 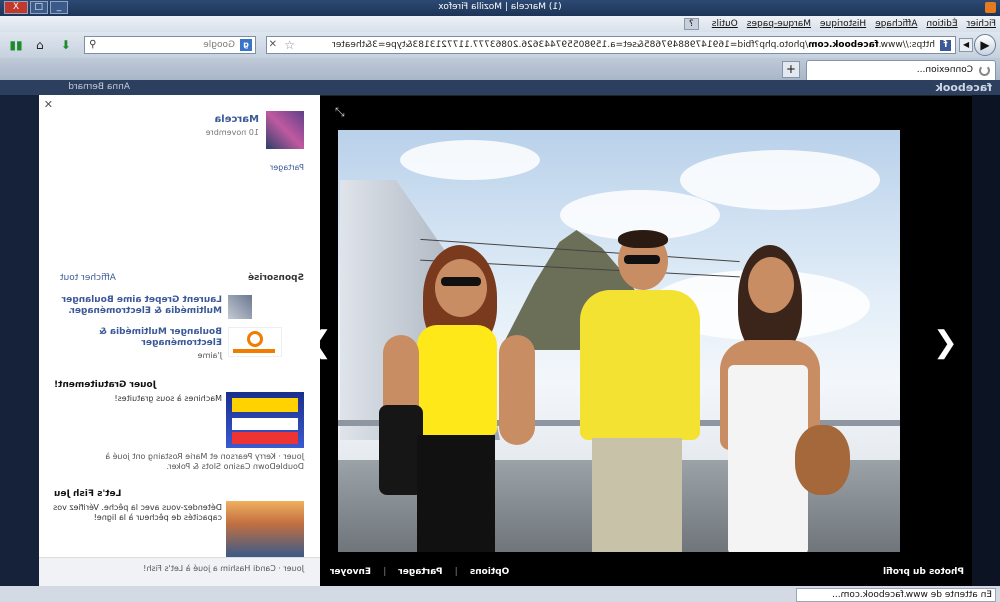 I want to click on search-icon: ⚲, so click(x=92, y=44).